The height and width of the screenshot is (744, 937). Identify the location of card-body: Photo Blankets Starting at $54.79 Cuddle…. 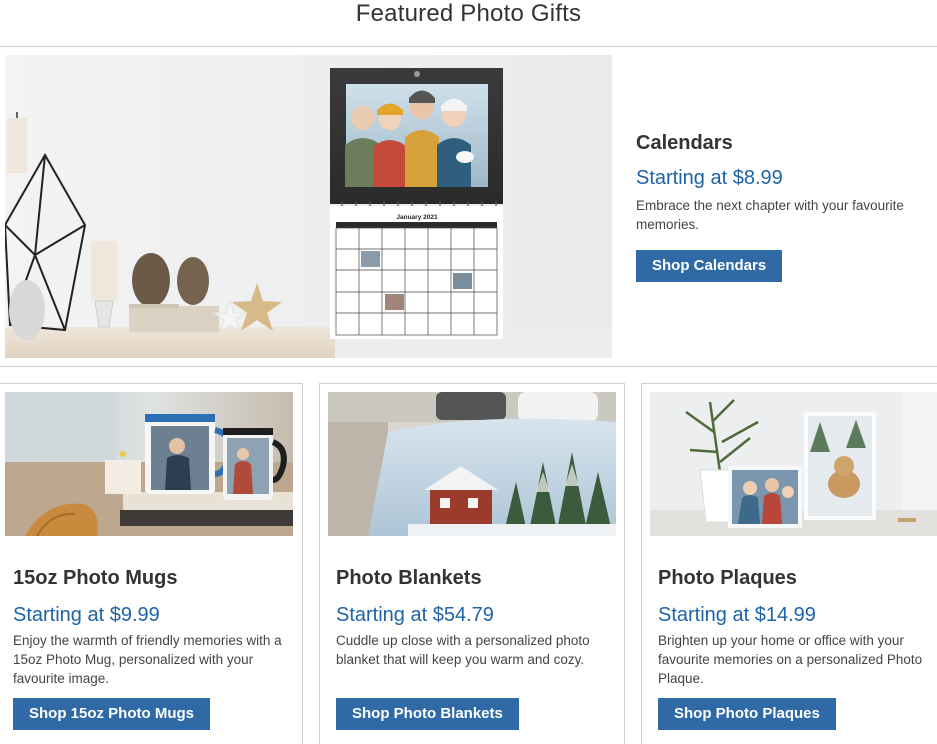
(471, 617).